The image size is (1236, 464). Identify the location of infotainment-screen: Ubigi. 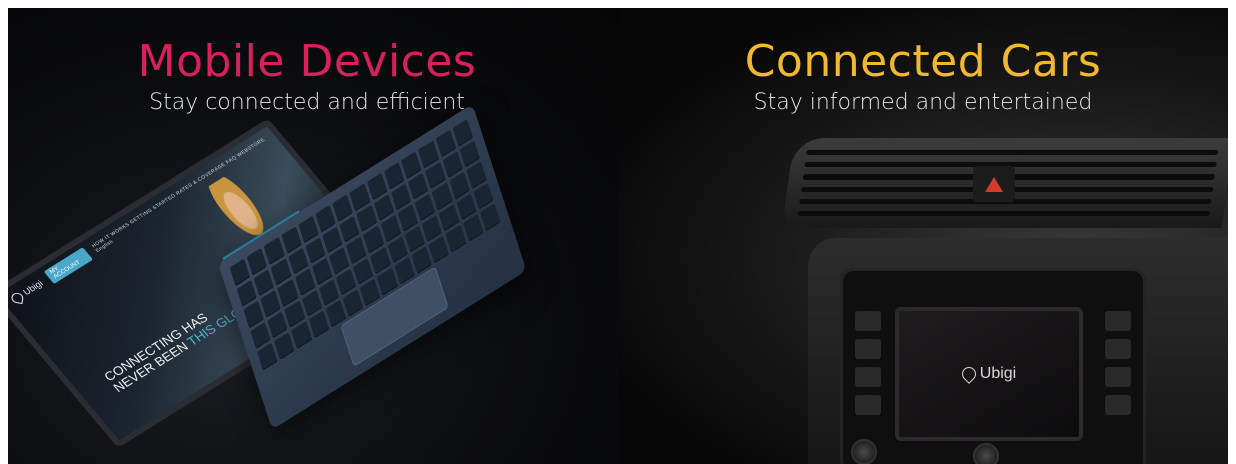
(989, 374).